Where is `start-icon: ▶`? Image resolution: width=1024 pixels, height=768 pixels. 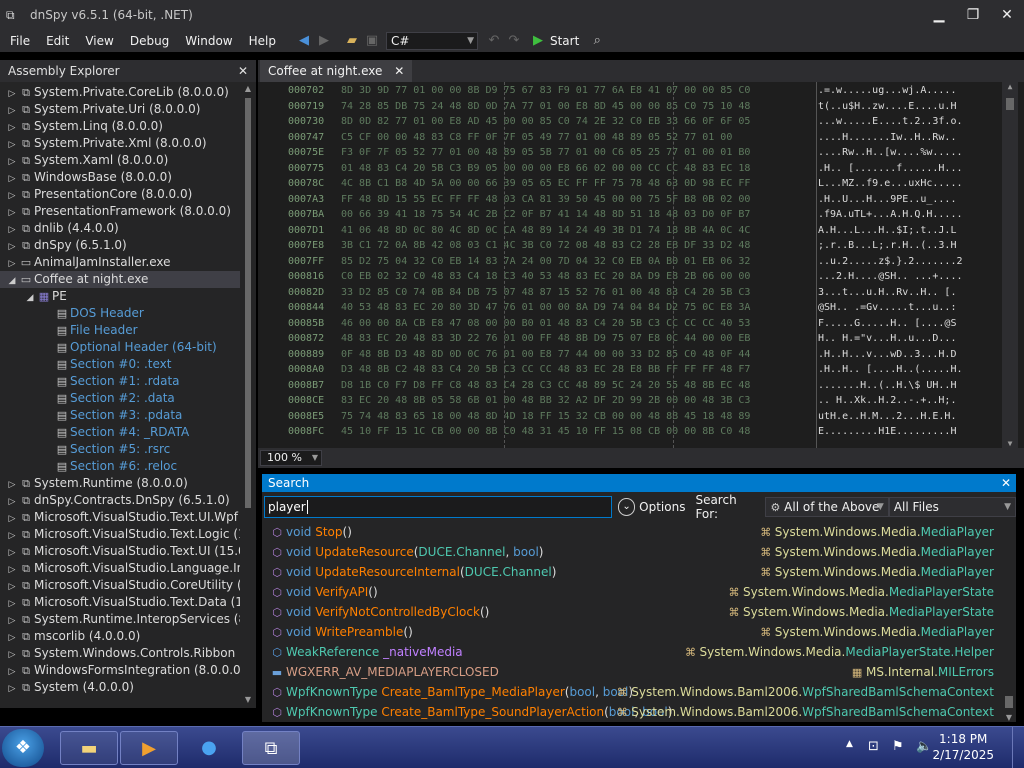 start-icon: ▶ is located at coordinates (538, 41).